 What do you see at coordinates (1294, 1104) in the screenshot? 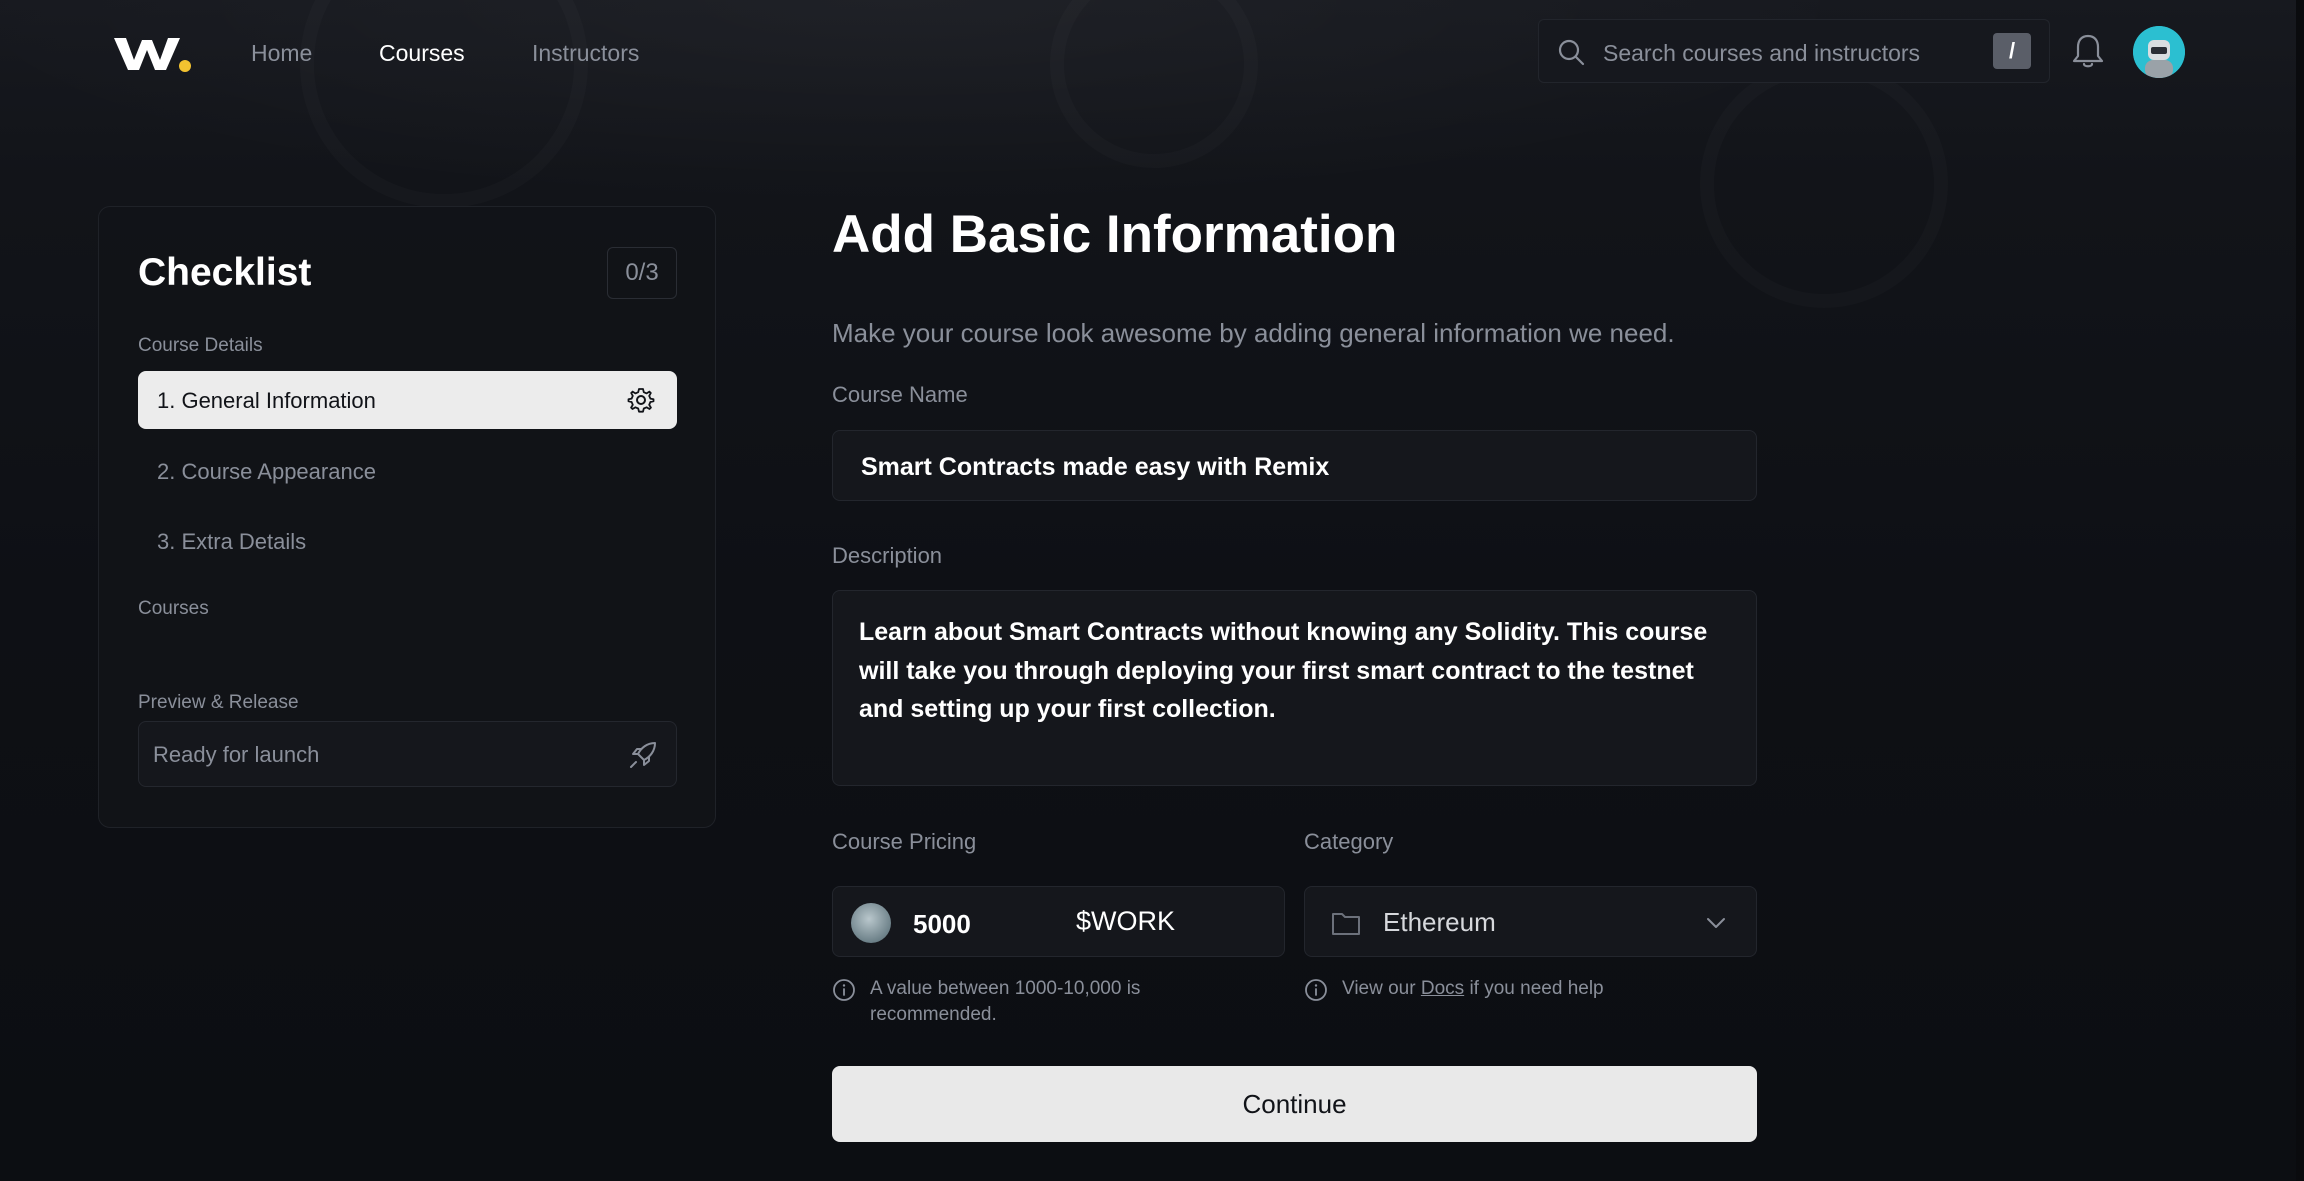
I see `continue-button: Continue` at bounding box center [1294, 1104].